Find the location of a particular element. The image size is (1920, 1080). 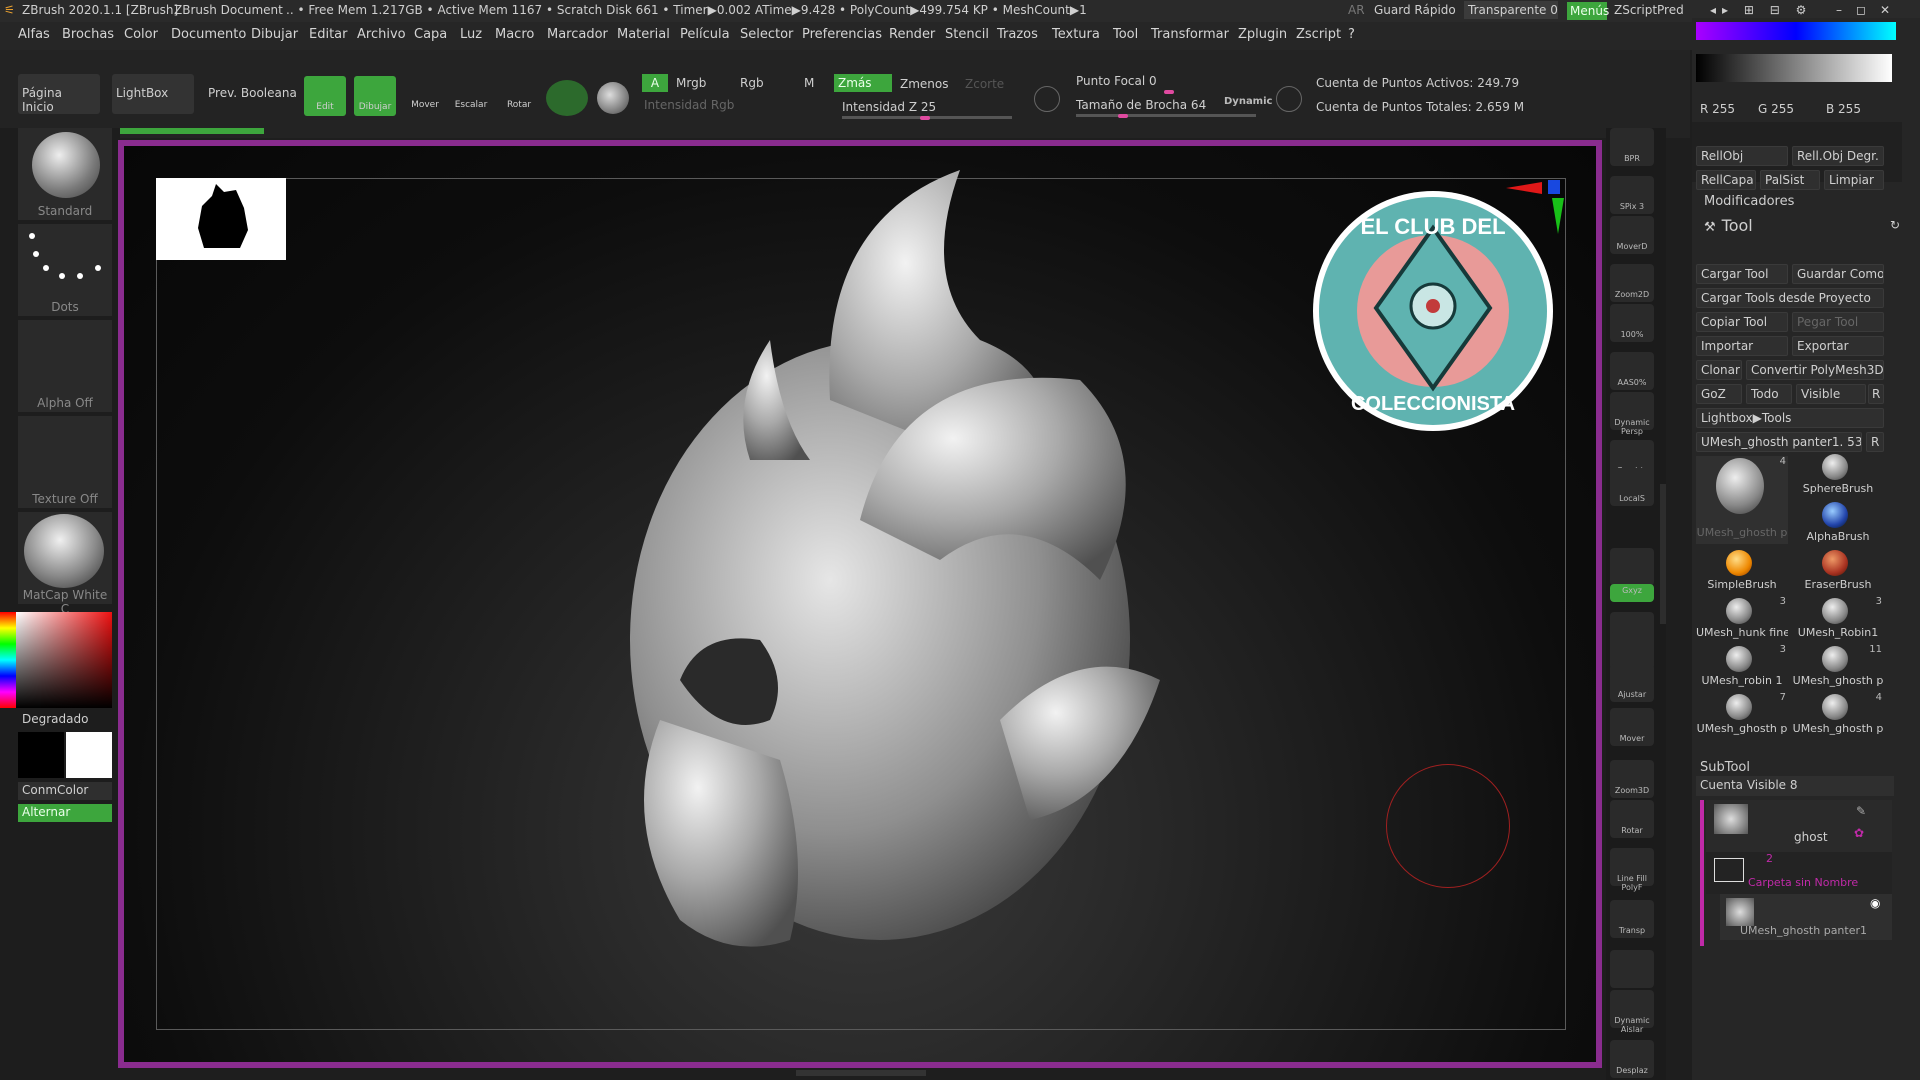

zadd-toggle: Zmás is located at coordinates (863, 83).